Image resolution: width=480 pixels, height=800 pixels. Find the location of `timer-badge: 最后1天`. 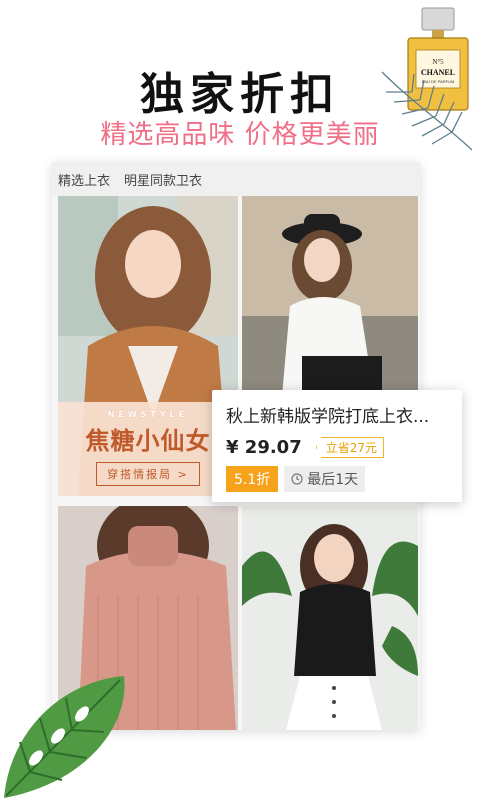

timer-badge: 最后1天 is located at coordinates (325, 479).